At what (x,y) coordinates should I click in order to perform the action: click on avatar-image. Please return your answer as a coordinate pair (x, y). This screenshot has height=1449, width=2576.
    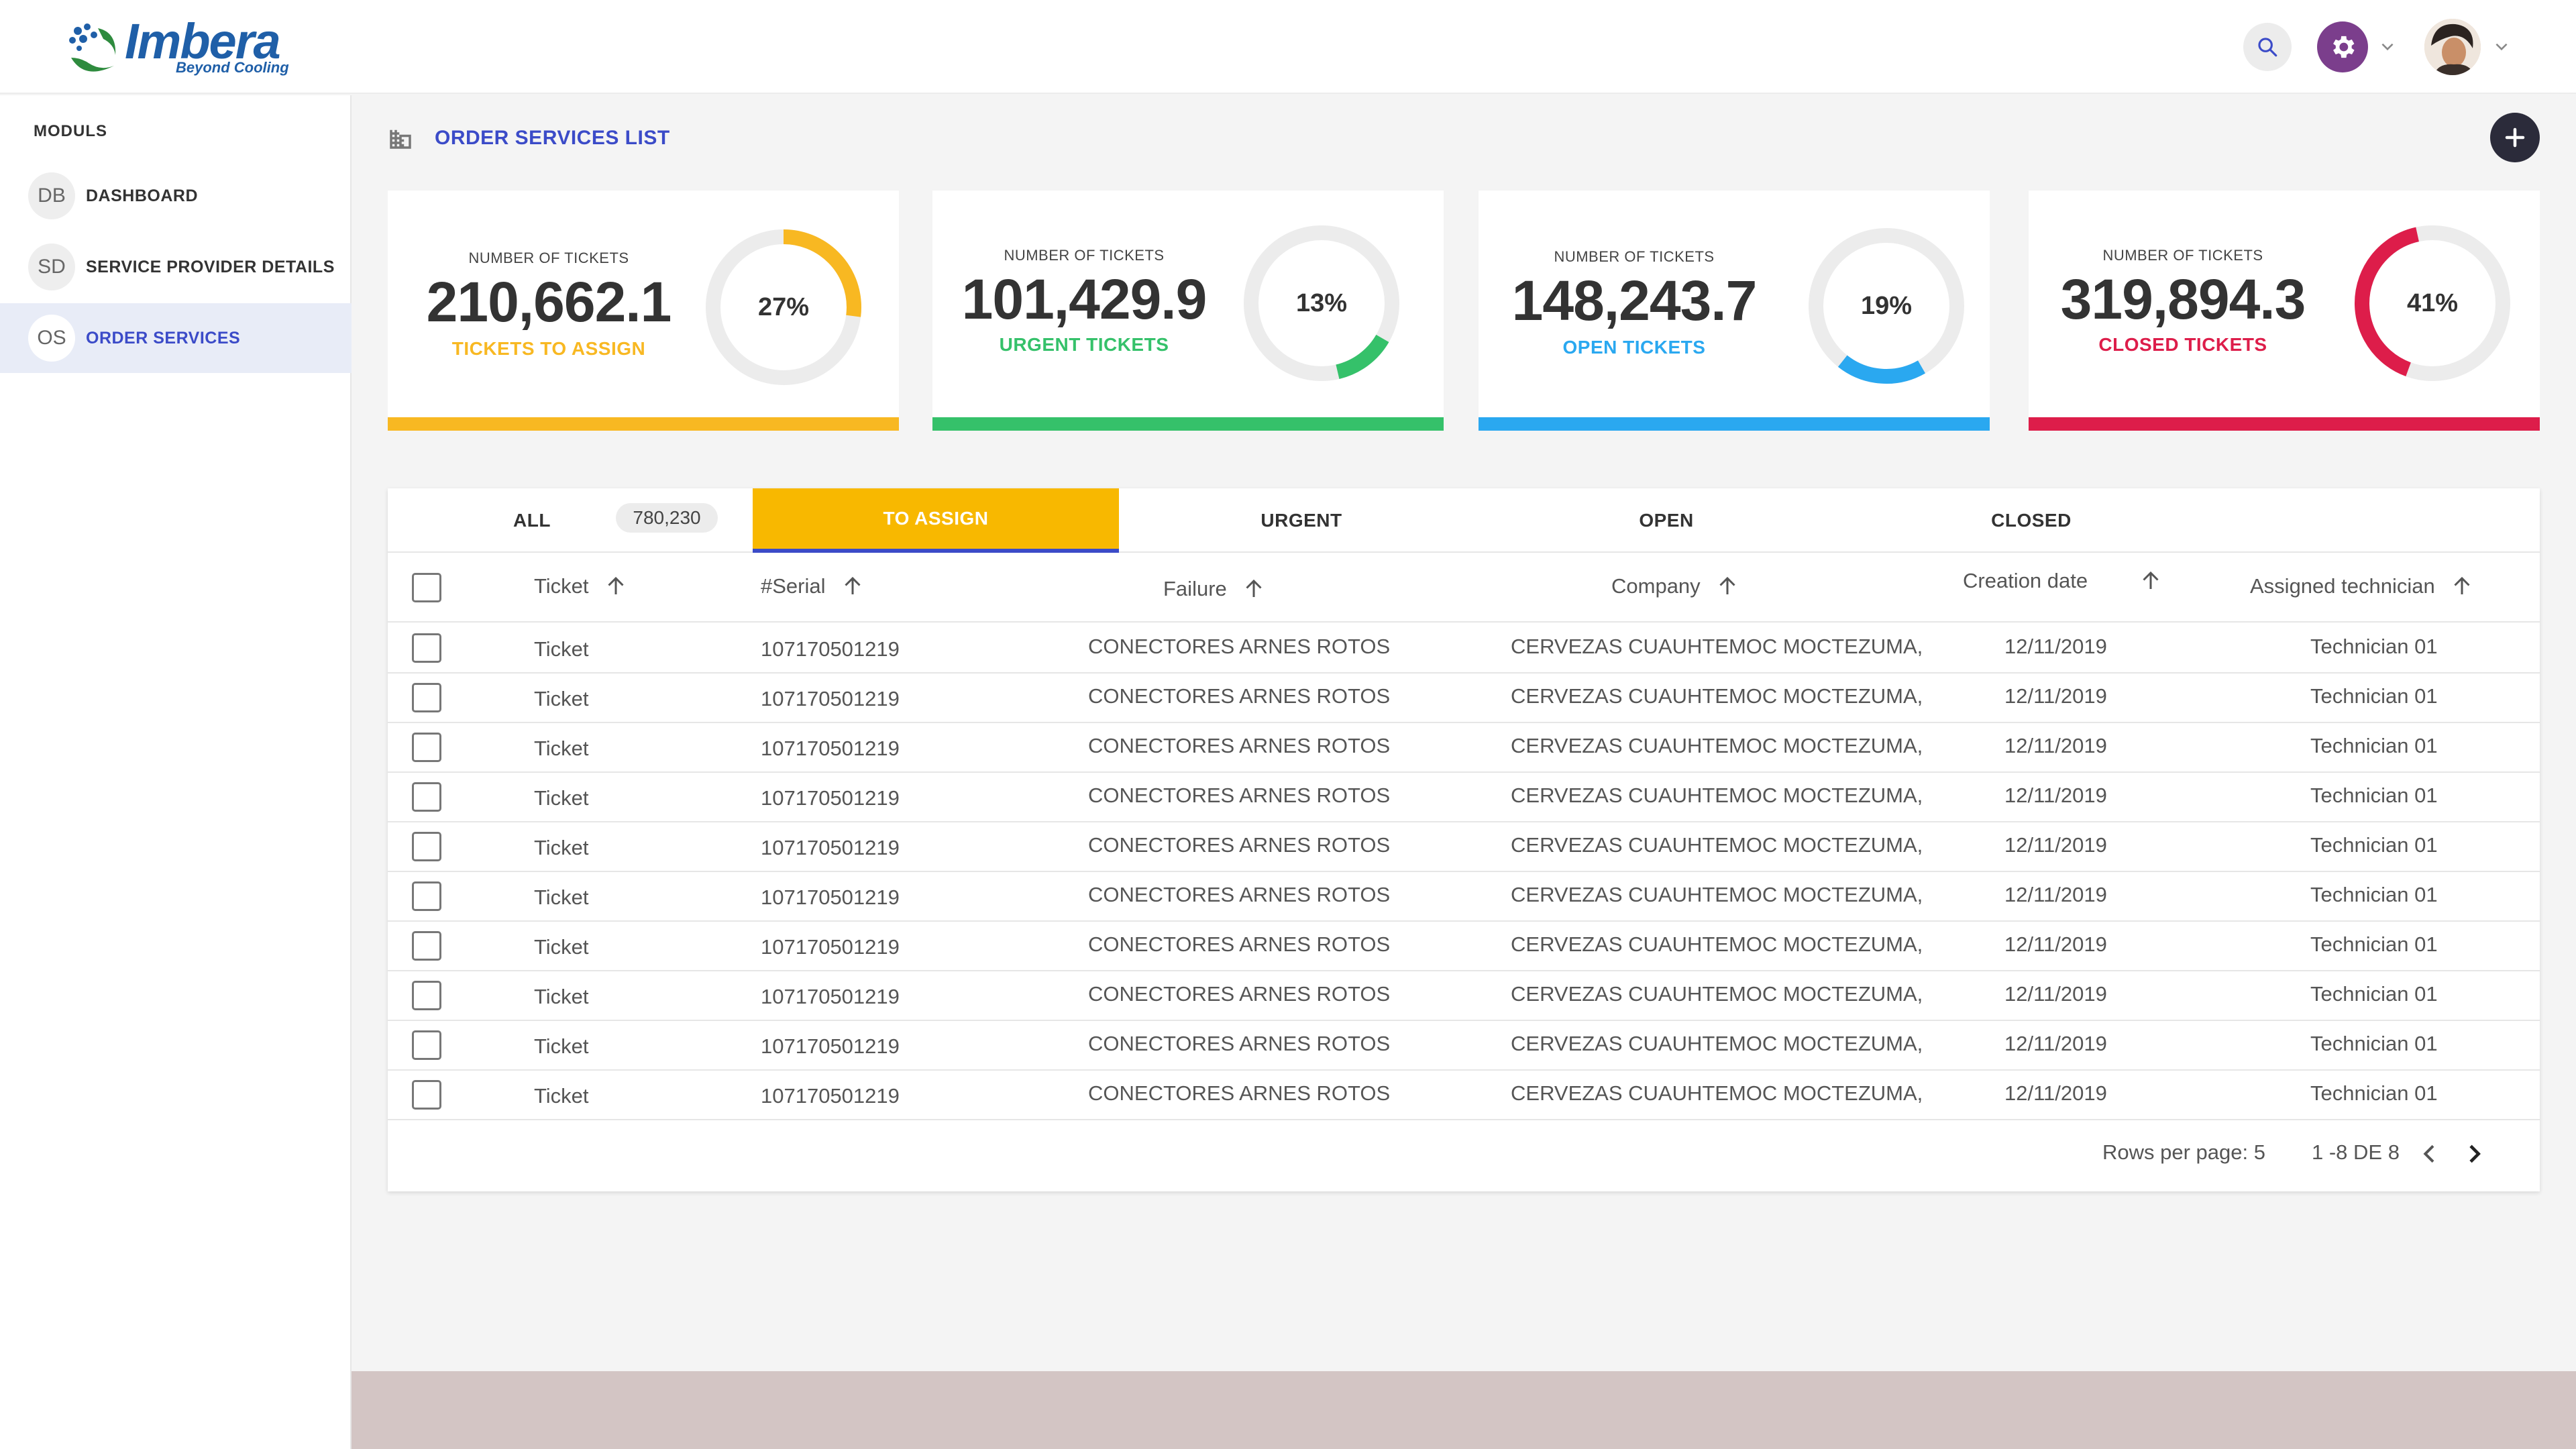
    Looking at the image, I should click on (2452, 47).